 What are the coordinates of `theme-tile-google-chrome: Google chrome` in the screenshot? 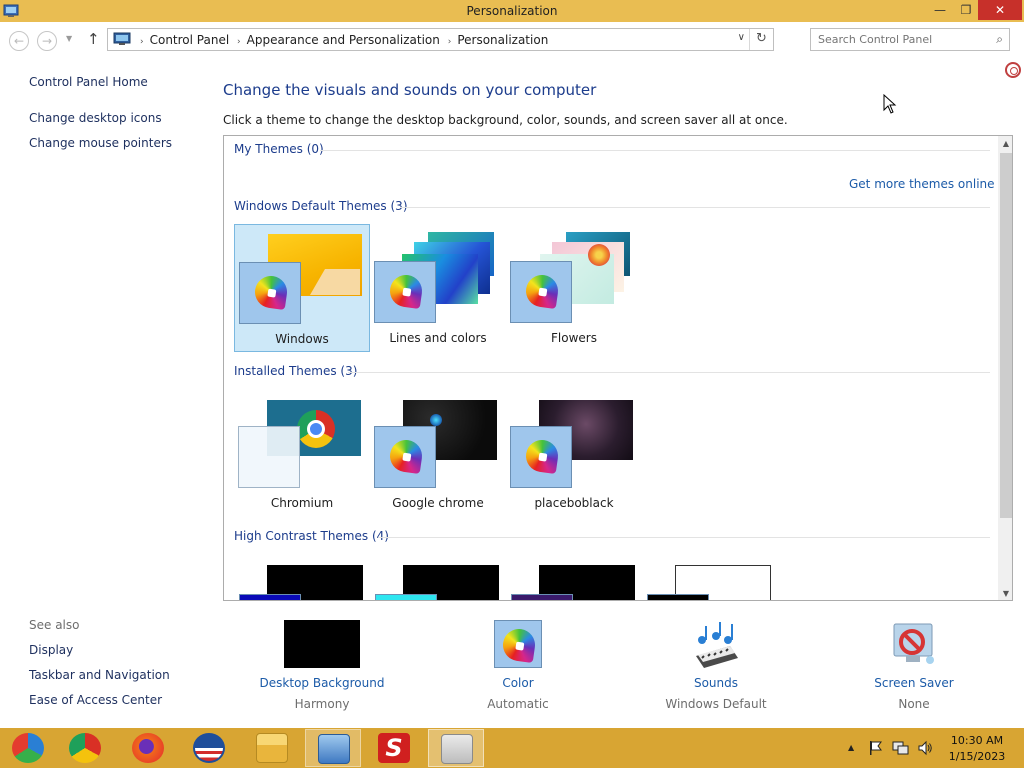 It's located at (438, 453).